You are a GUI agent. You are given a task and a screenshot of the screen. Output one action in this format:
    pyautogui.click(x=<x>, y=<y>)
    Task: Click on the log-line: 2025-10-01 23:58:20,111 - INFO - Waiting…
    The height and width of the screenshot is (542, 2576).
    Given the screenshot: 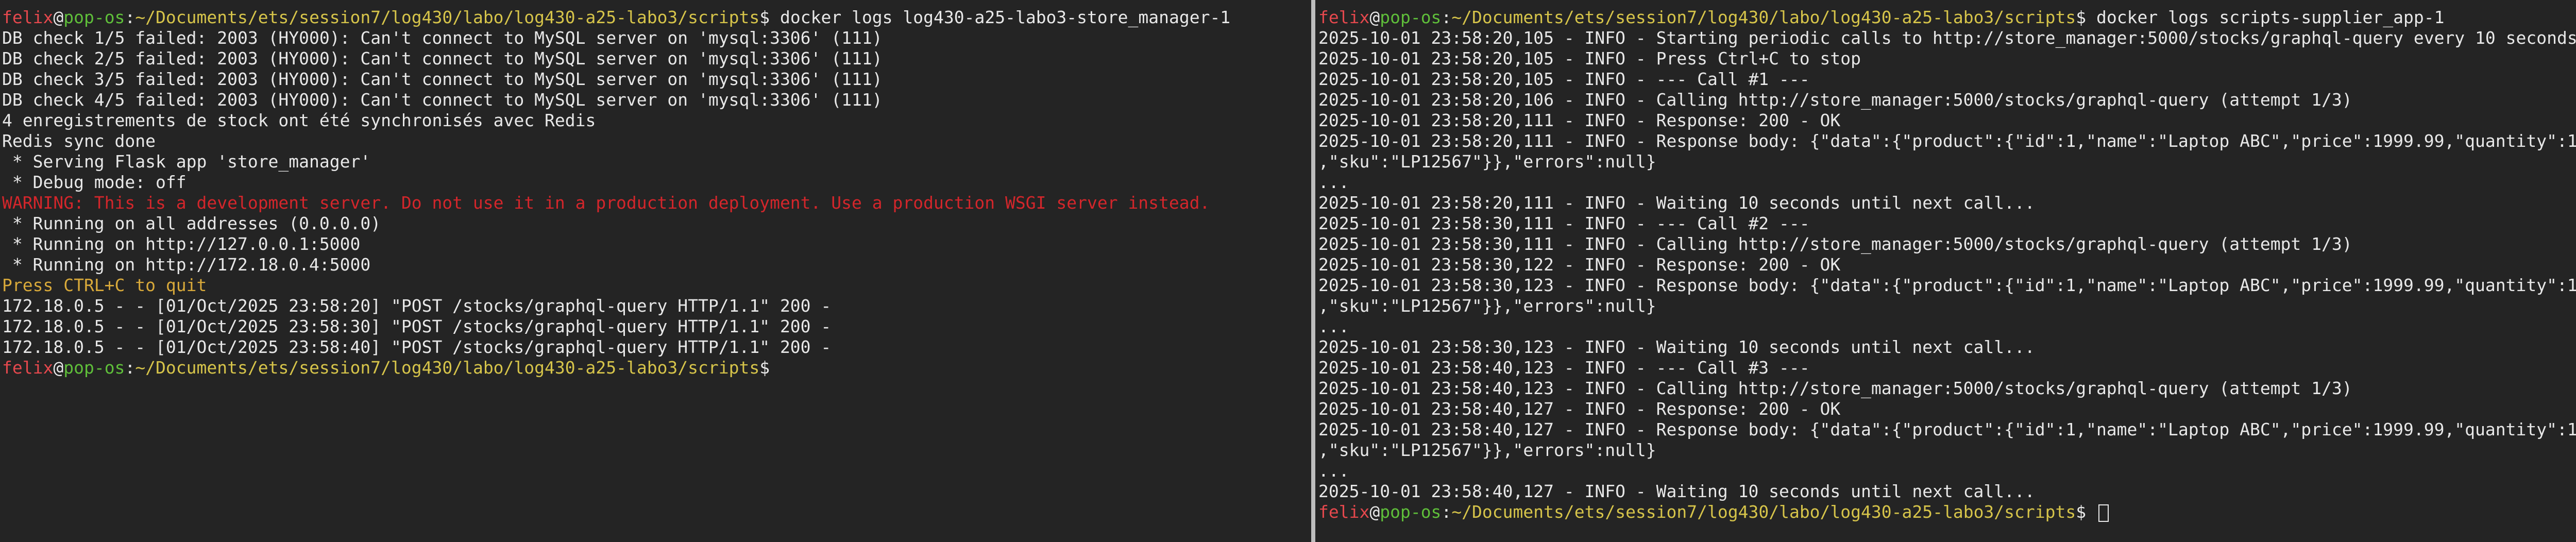 What is the action you would take?
    pyautogui.click(x=1676, y=203)
    